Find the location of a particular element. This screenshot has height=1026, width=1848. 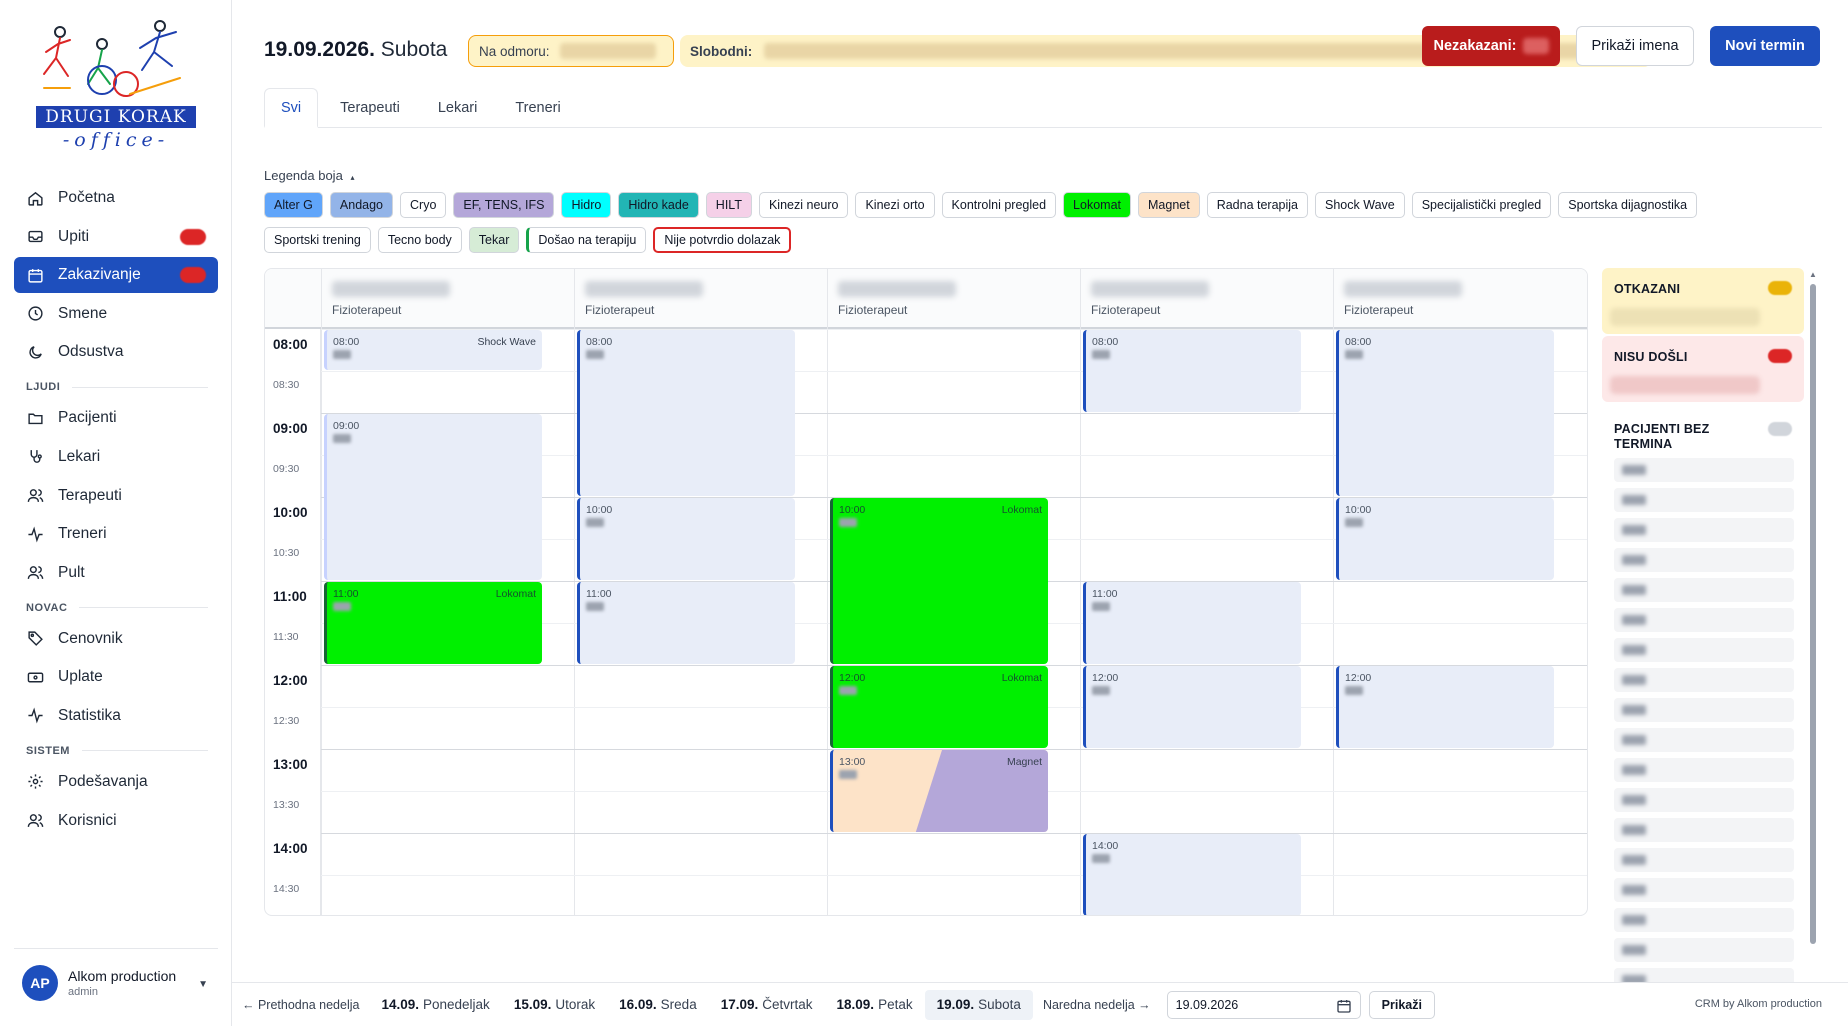

show-date-button: Prikaži is located at coordinates (1401, 1004).